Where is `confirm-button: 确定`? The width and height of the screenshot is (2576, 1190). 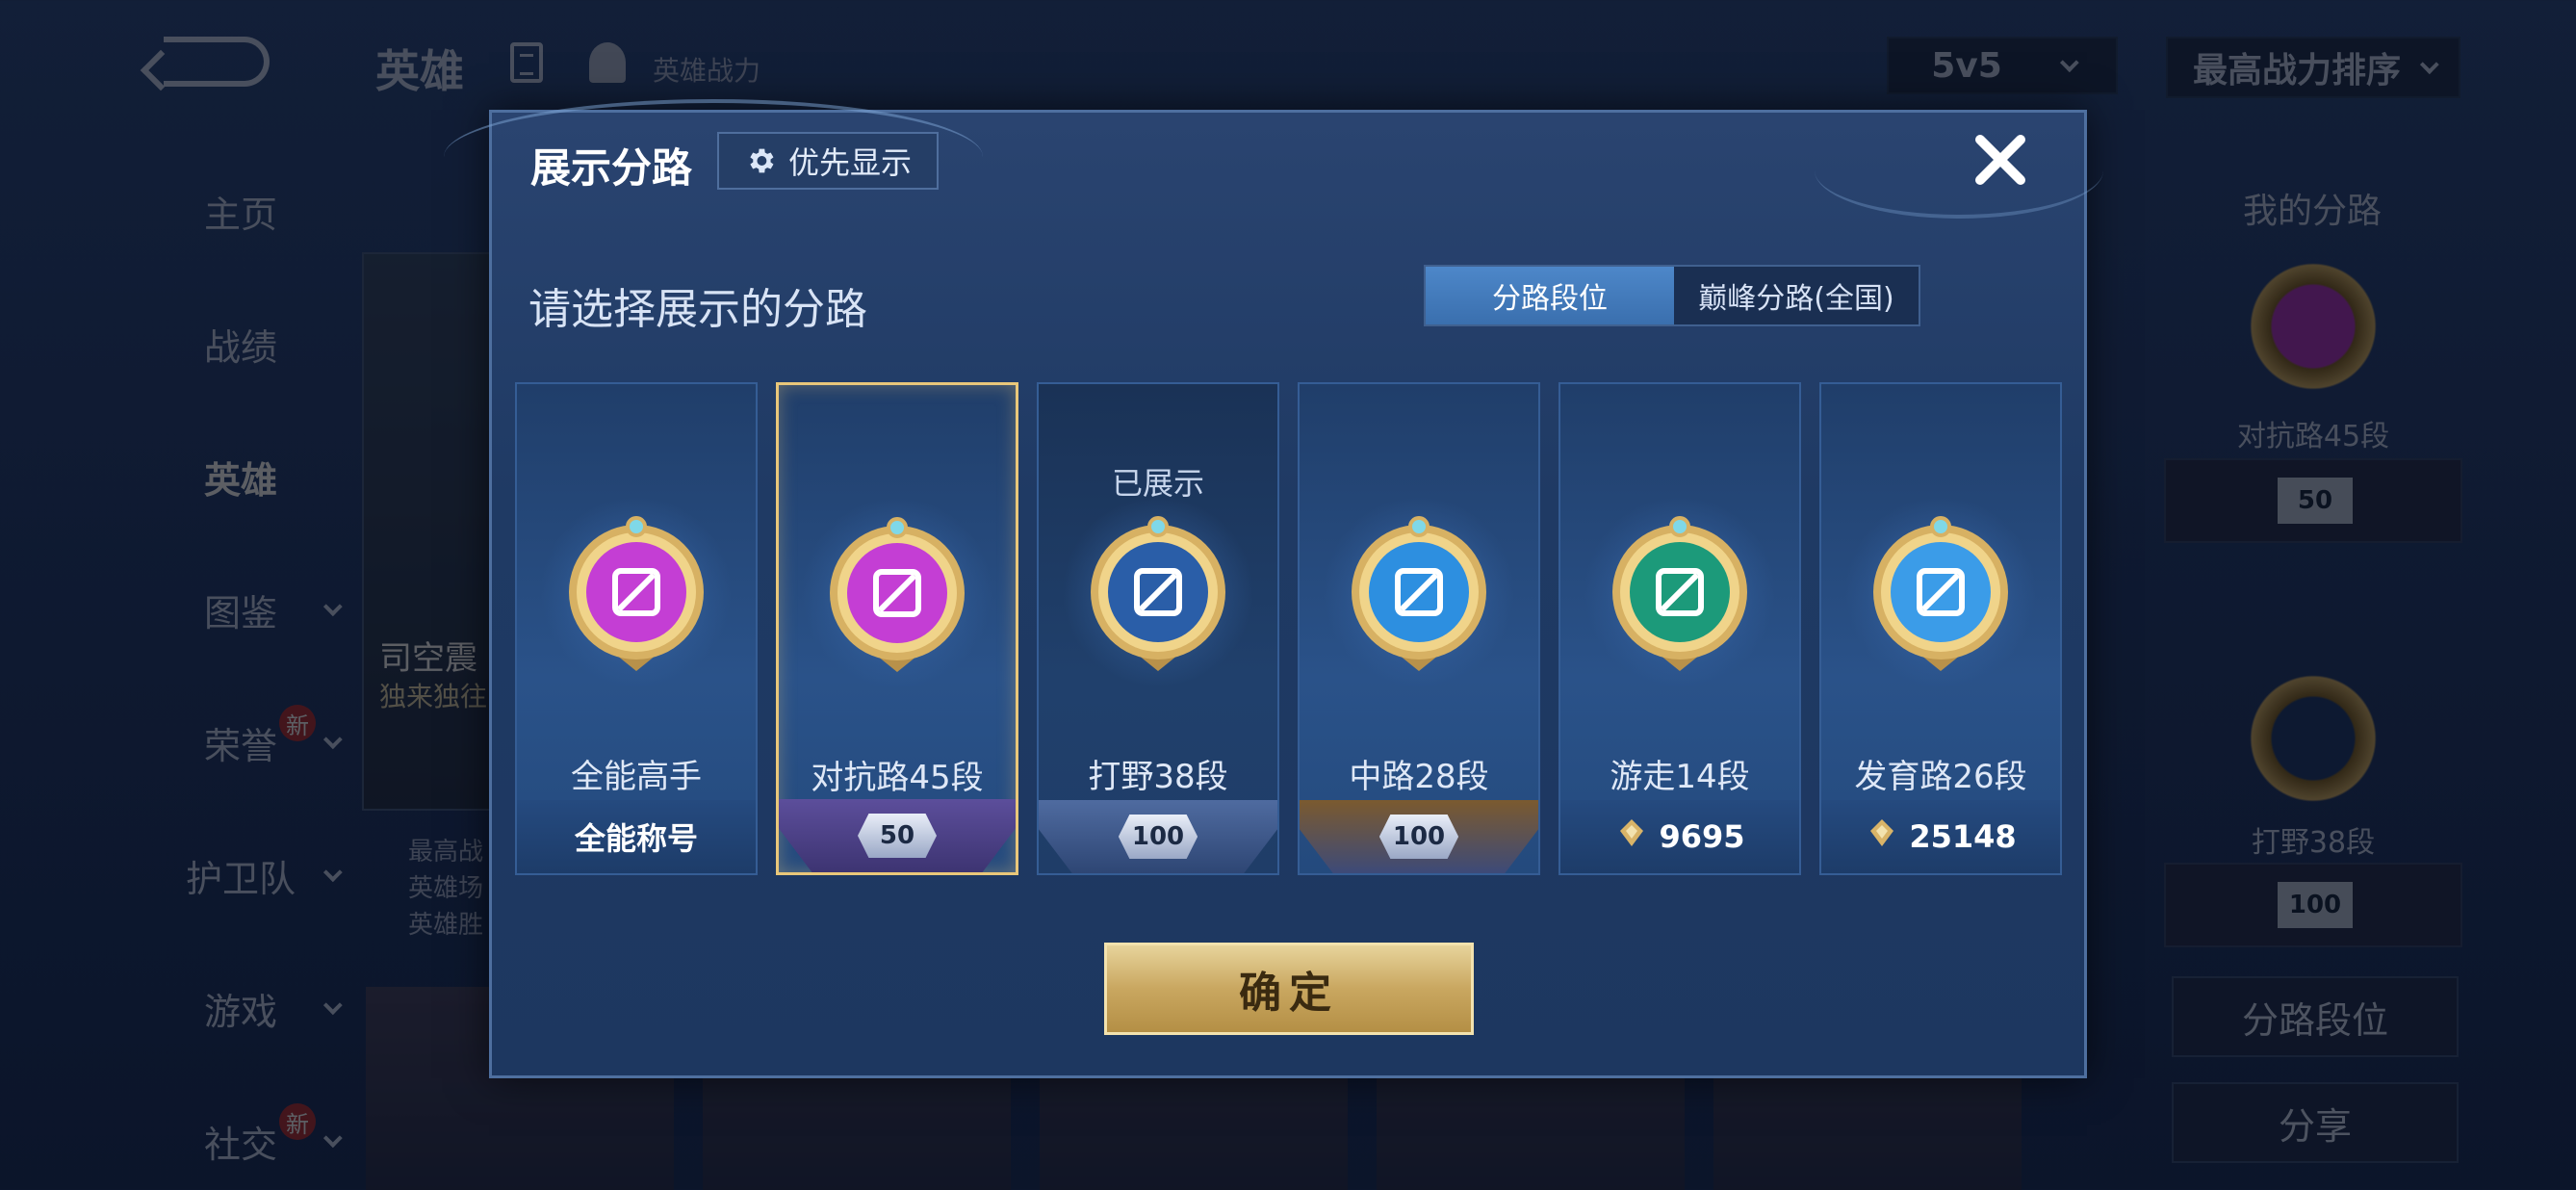 confirm-button: 确定 is located at coordinates (1289, 989).